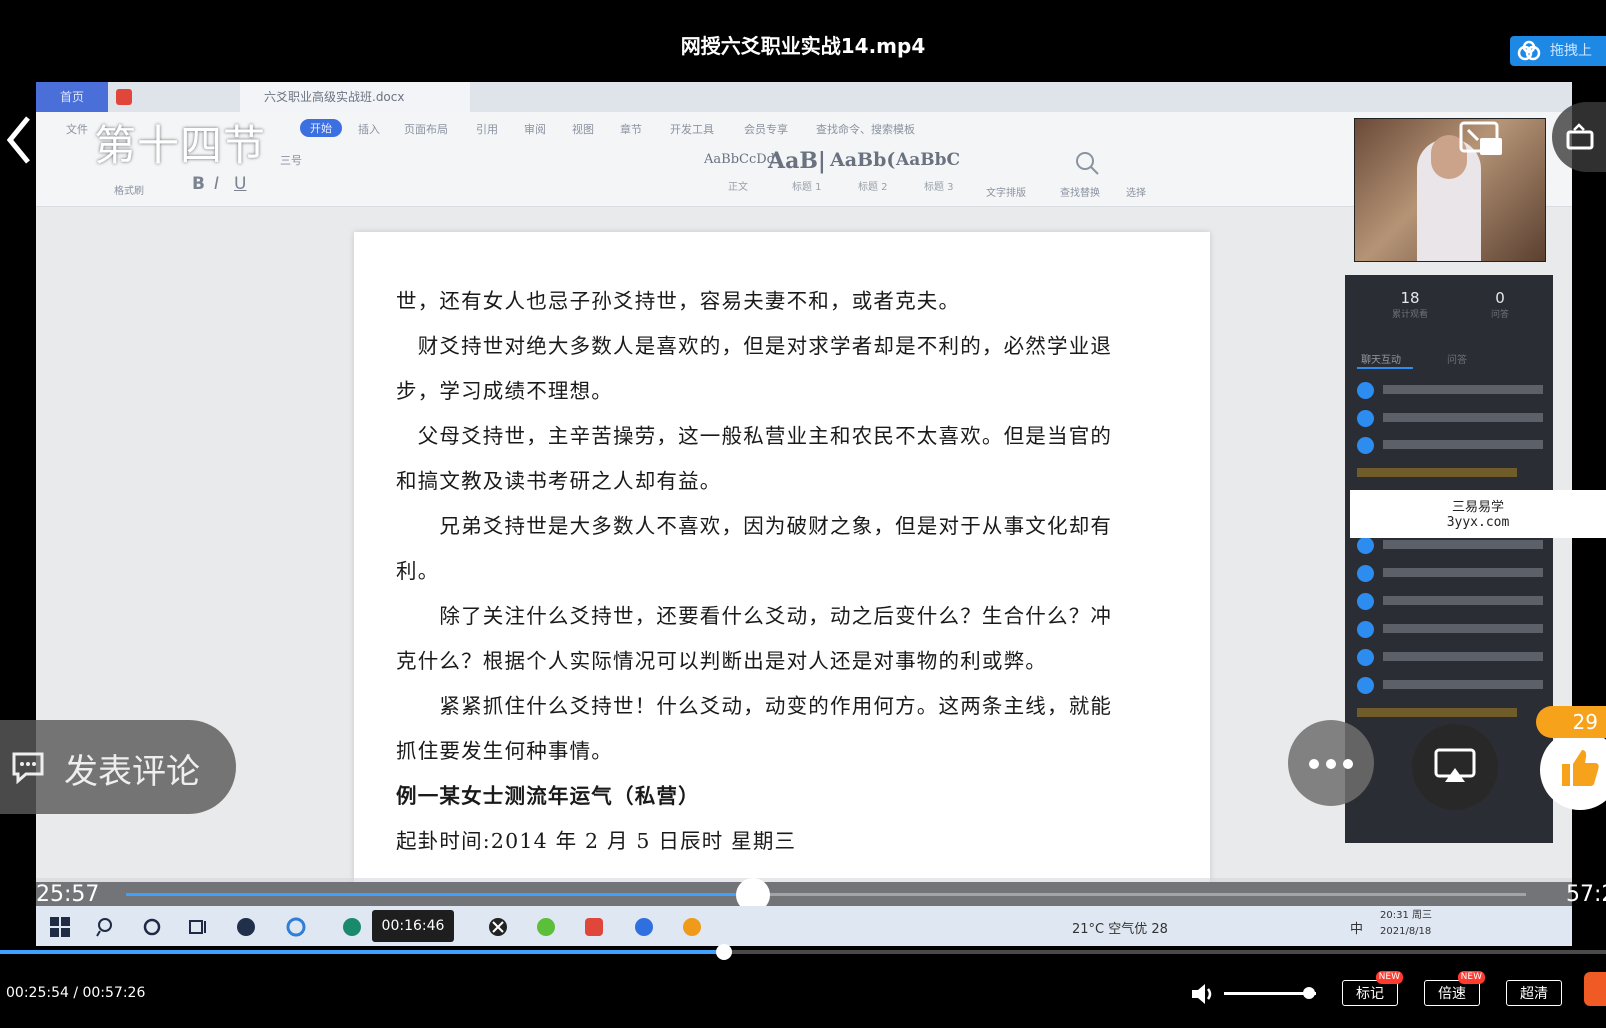 The image size is (1606, 1028). Describe the element at coordinates (631, 129) in the screenshot. I see `menu-chapter: 章节` at that location.